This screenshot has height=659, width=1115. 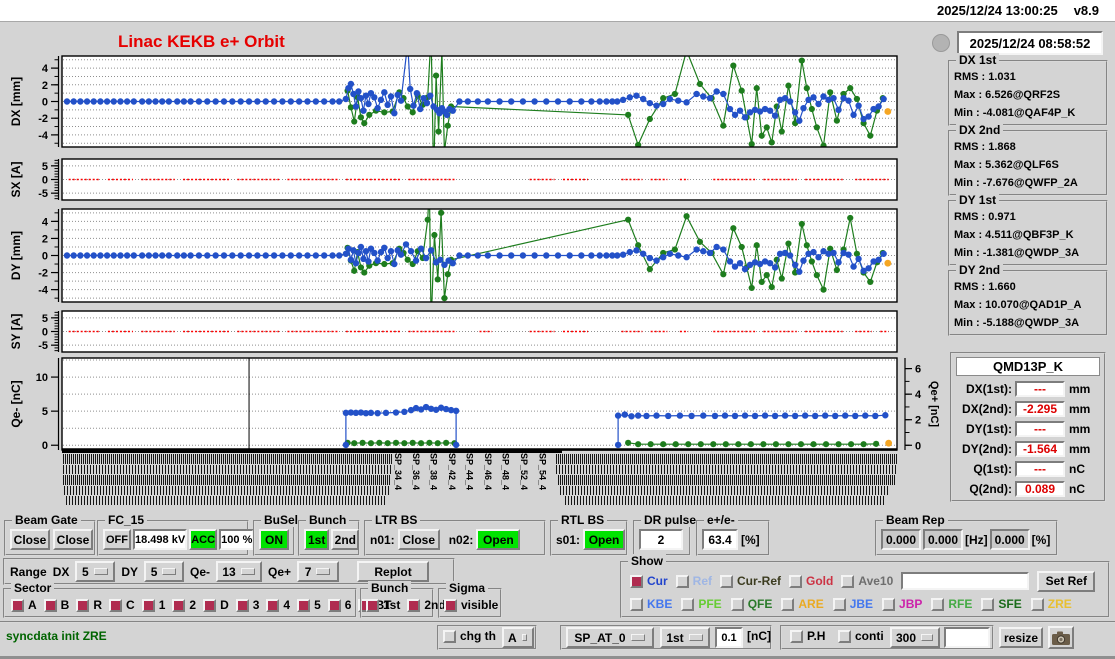 I want to click on bpm-readout-row: DX(2nd): -2.295 mm, so click(x=1028, y=409).